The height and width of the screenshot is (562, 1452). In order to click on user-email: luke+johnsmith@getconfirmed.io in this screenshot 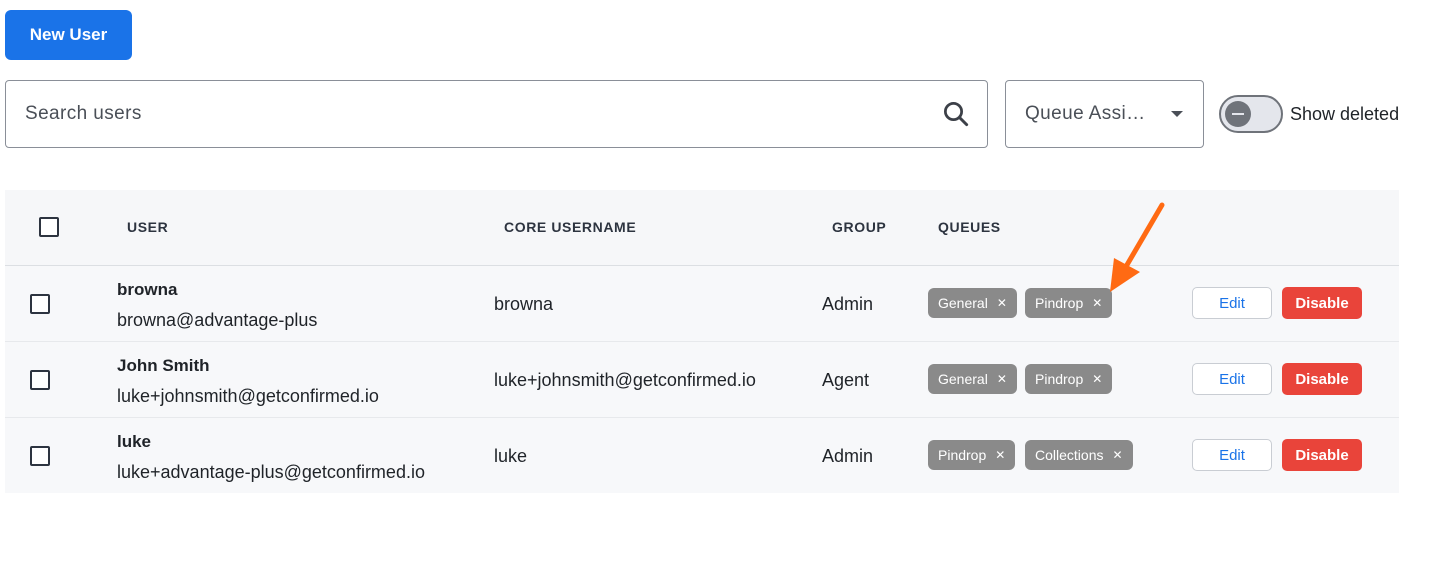, I will do `click(248, 396)`.